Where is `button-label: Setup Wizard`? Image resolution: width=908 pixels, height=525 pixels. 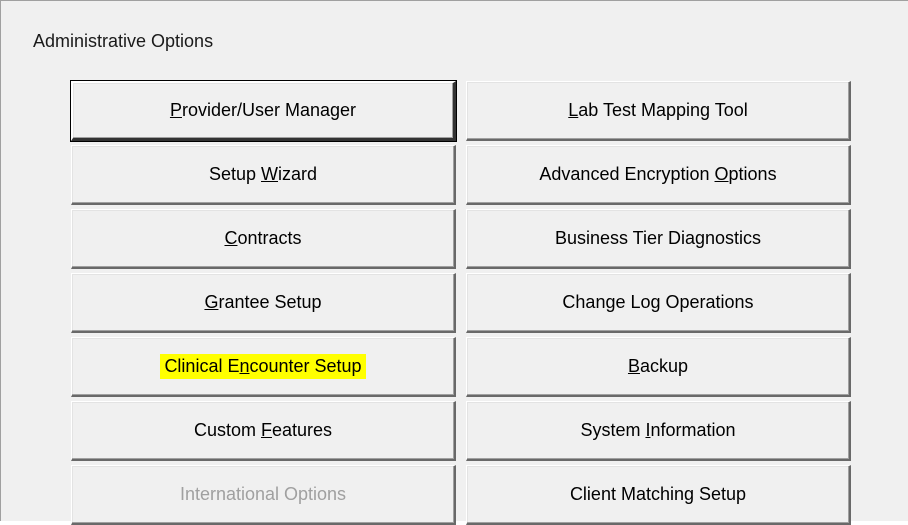
button-label: Setup Wizard is located at coordinates (263, 174).